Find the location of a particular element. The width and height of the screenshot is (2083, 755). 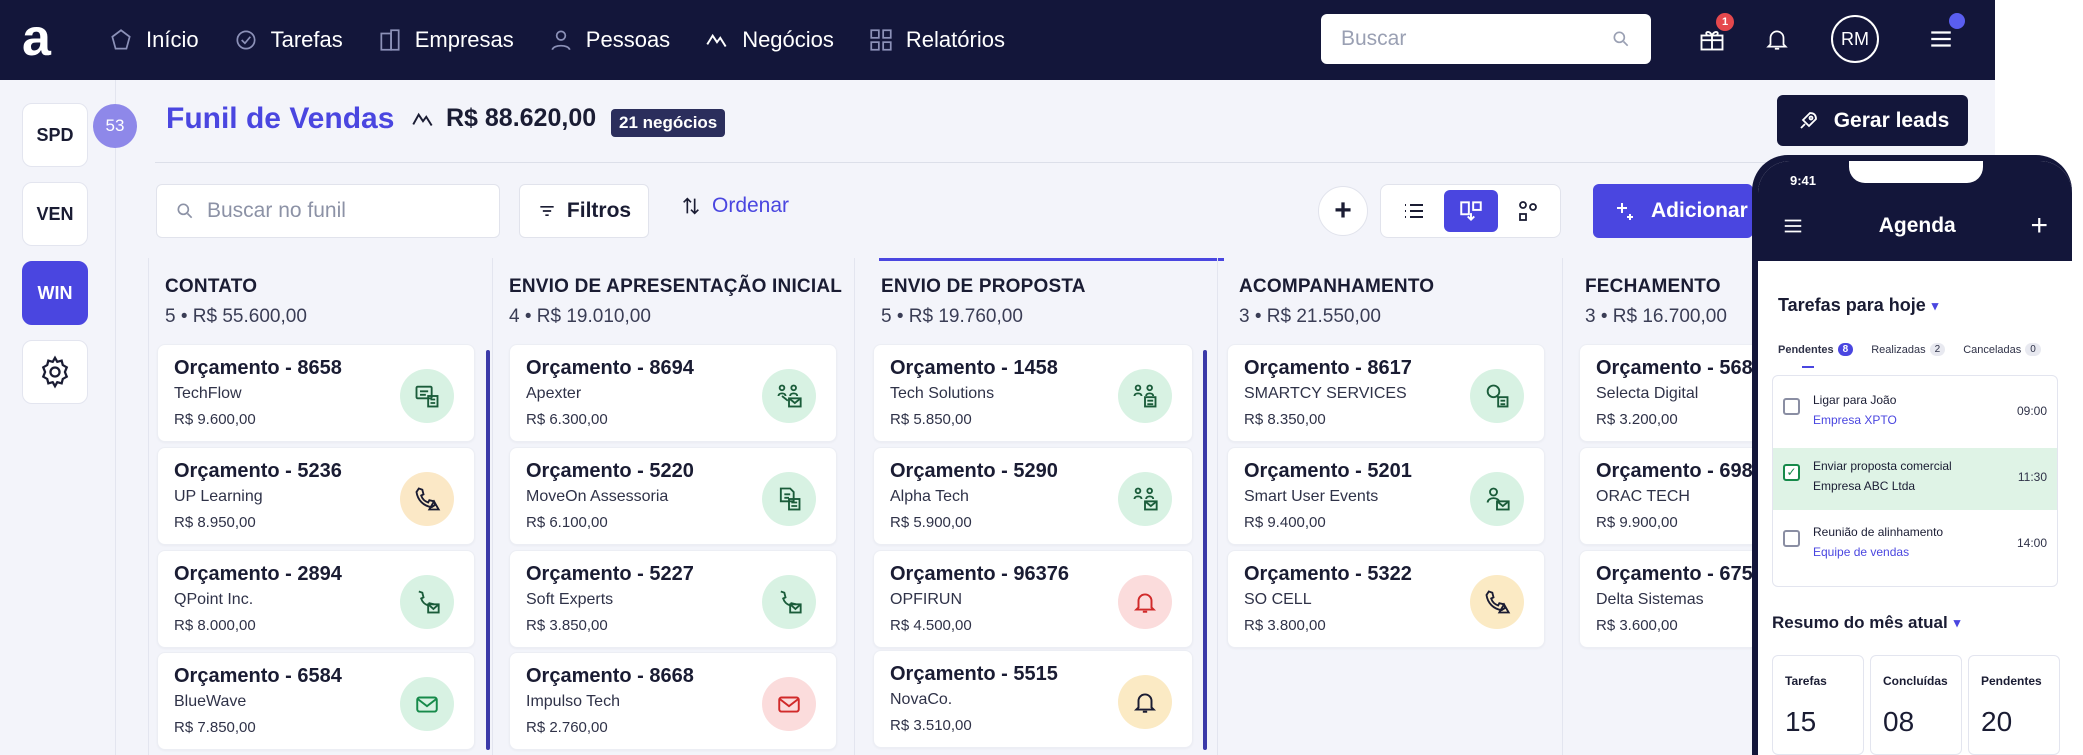

deal-card: Orçamento - 8658 TechFlow R$ 9.600,00 is located at coordinates (316, 393).